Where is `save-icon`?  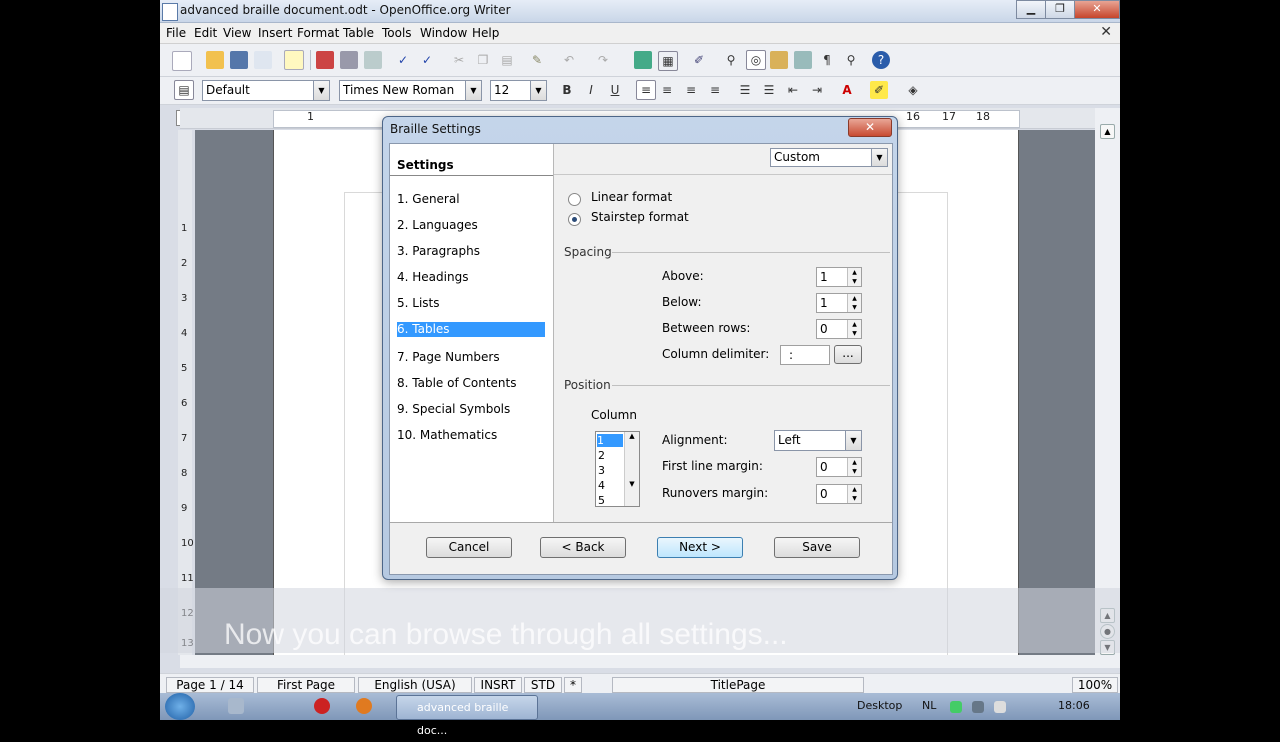 save-icon is located at coordinates (239, 60).